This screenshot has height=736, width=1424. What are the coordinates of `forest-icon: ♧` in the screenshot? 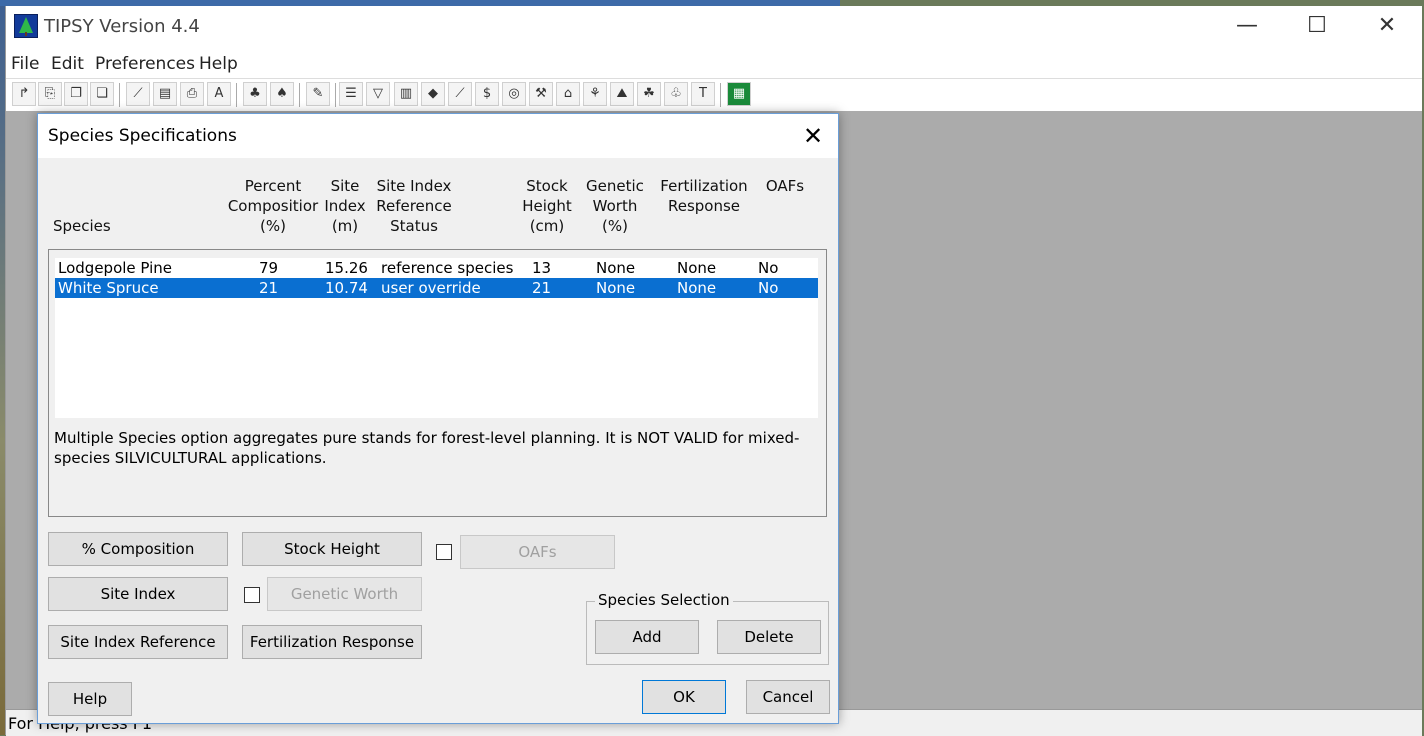 It's located at (676, 94).